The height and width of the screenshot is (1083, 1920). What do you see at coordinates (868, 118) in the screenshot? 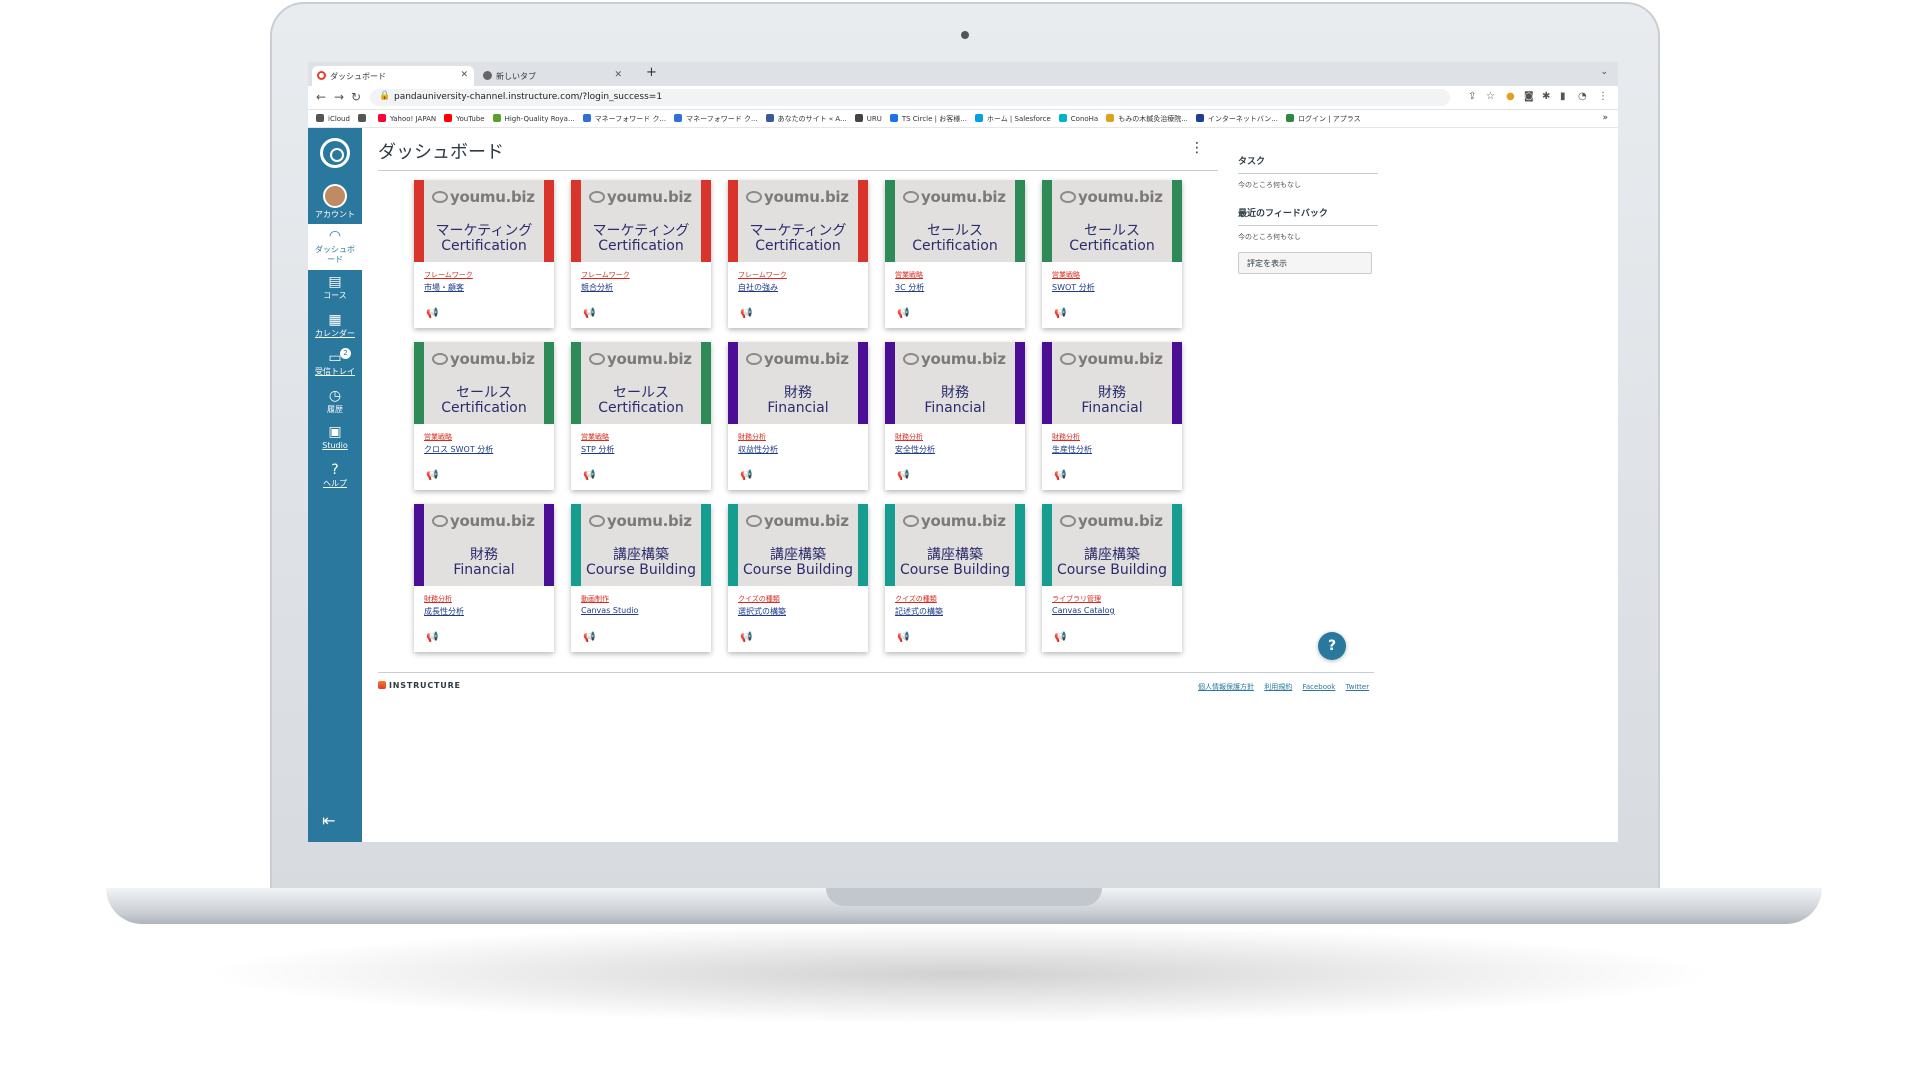
I see `bookmark-item: URU` at bounding box center [868, 118].